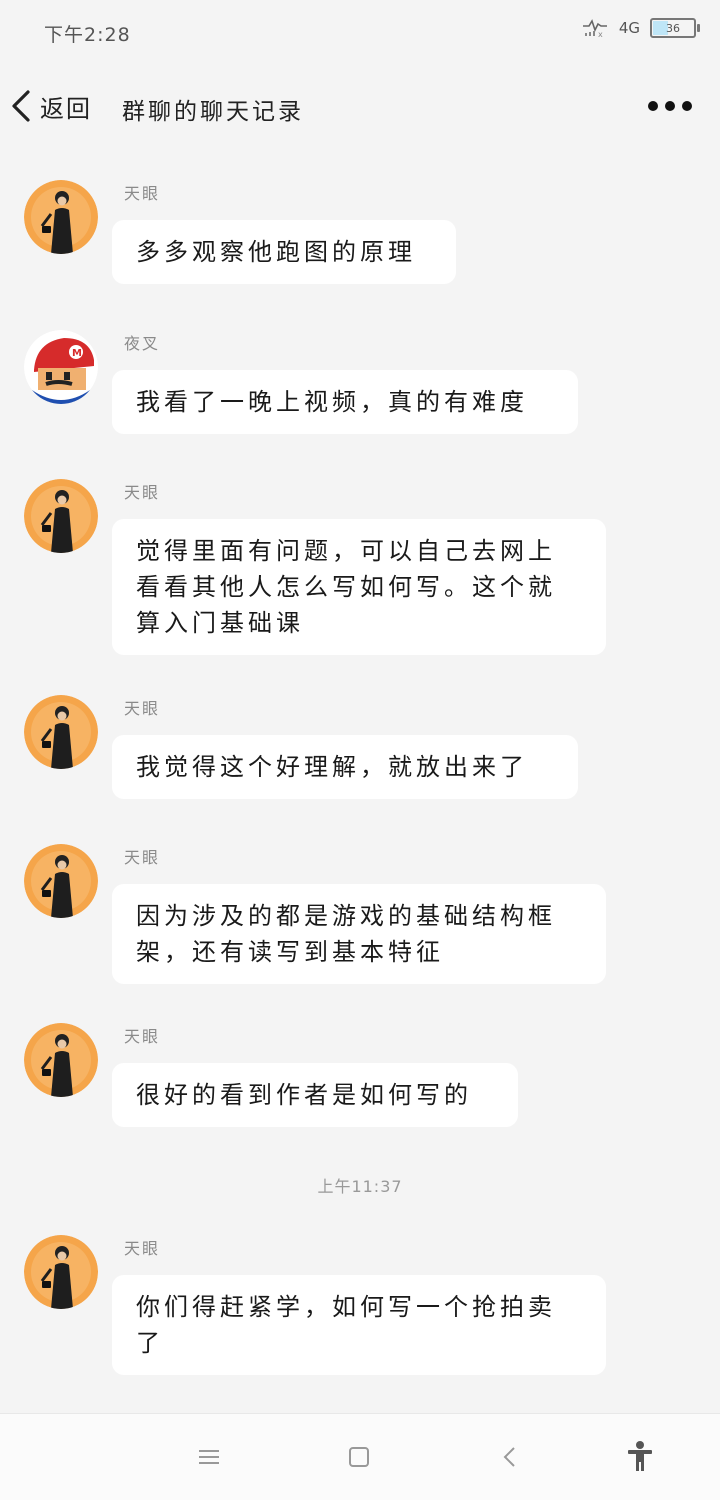  I want to click on battery-icon: 36, so click(675, 28).